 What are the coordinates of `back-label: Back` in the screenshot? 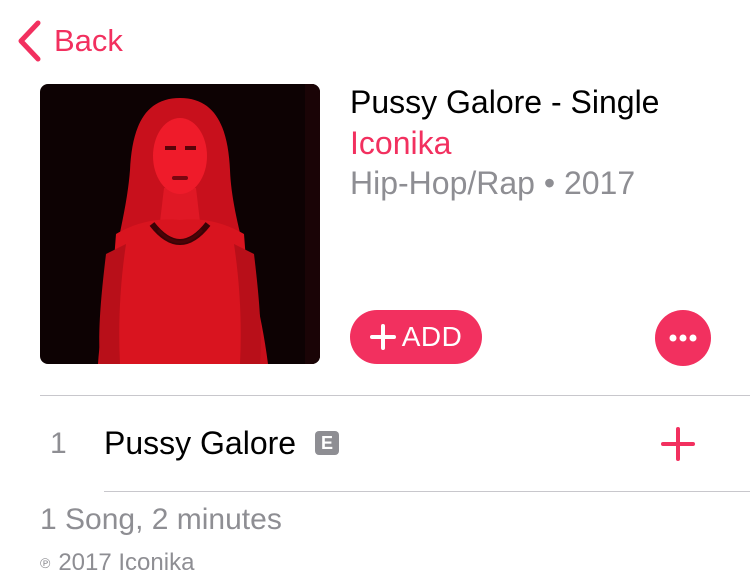 It's located at (88, 40).